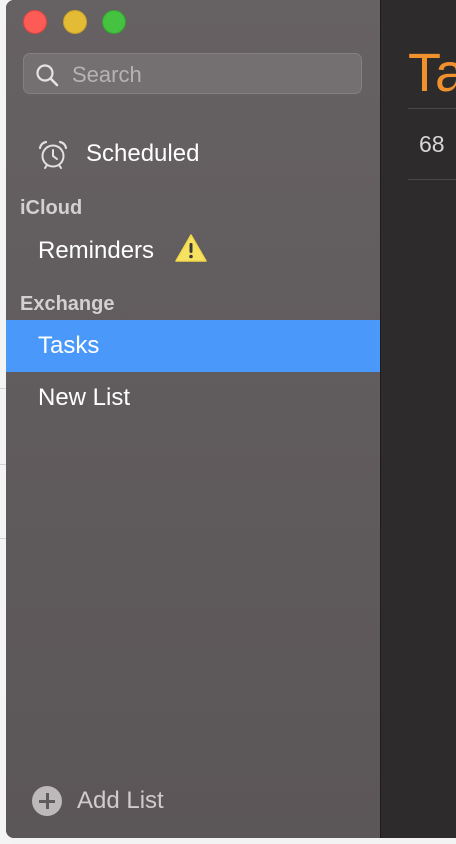  Describe the element at coordinates (96, 250) in the screenshot. I see `sidebar-item-label: Reminders` at that location.